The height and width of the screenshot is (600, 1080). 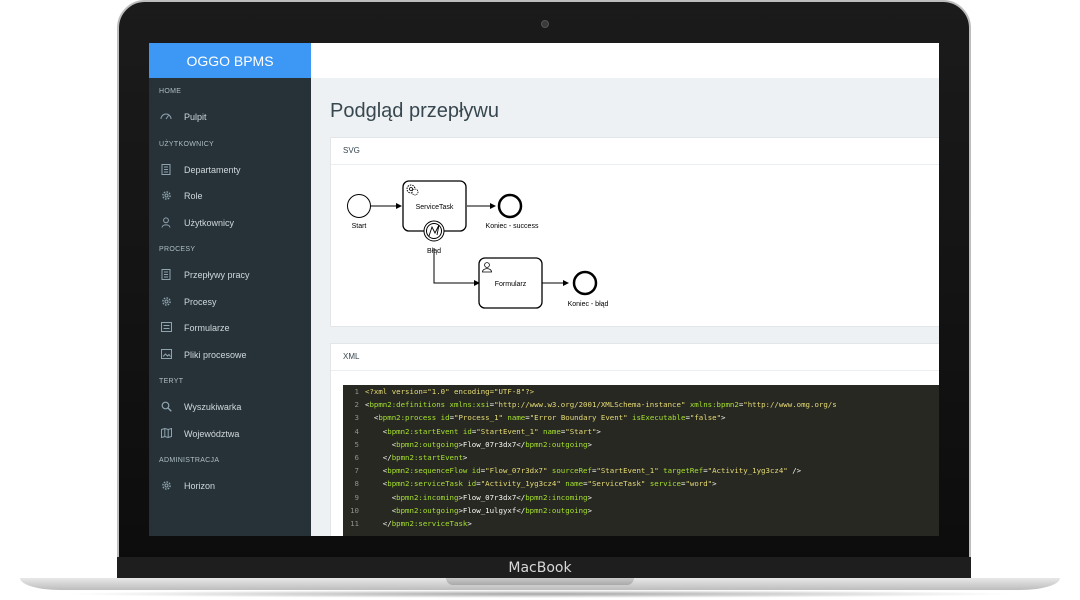 What do you see at coordinates (569, 471) in the screenshot?
I see `code-token: sourceRef` at bounding box center [569, 471].